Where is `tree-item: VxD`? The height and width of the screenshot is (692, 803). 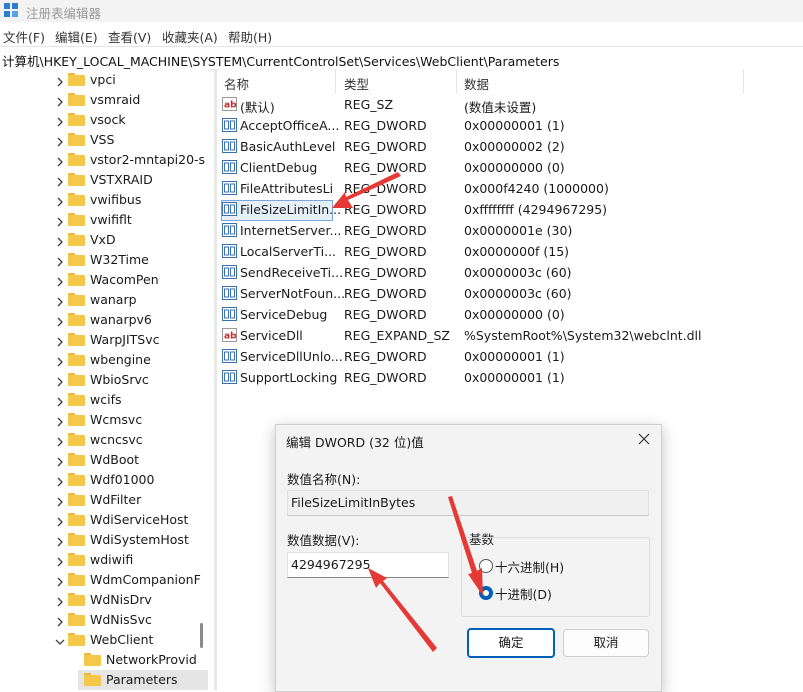 tree-item: VxD is located at coordinates (105, 240).